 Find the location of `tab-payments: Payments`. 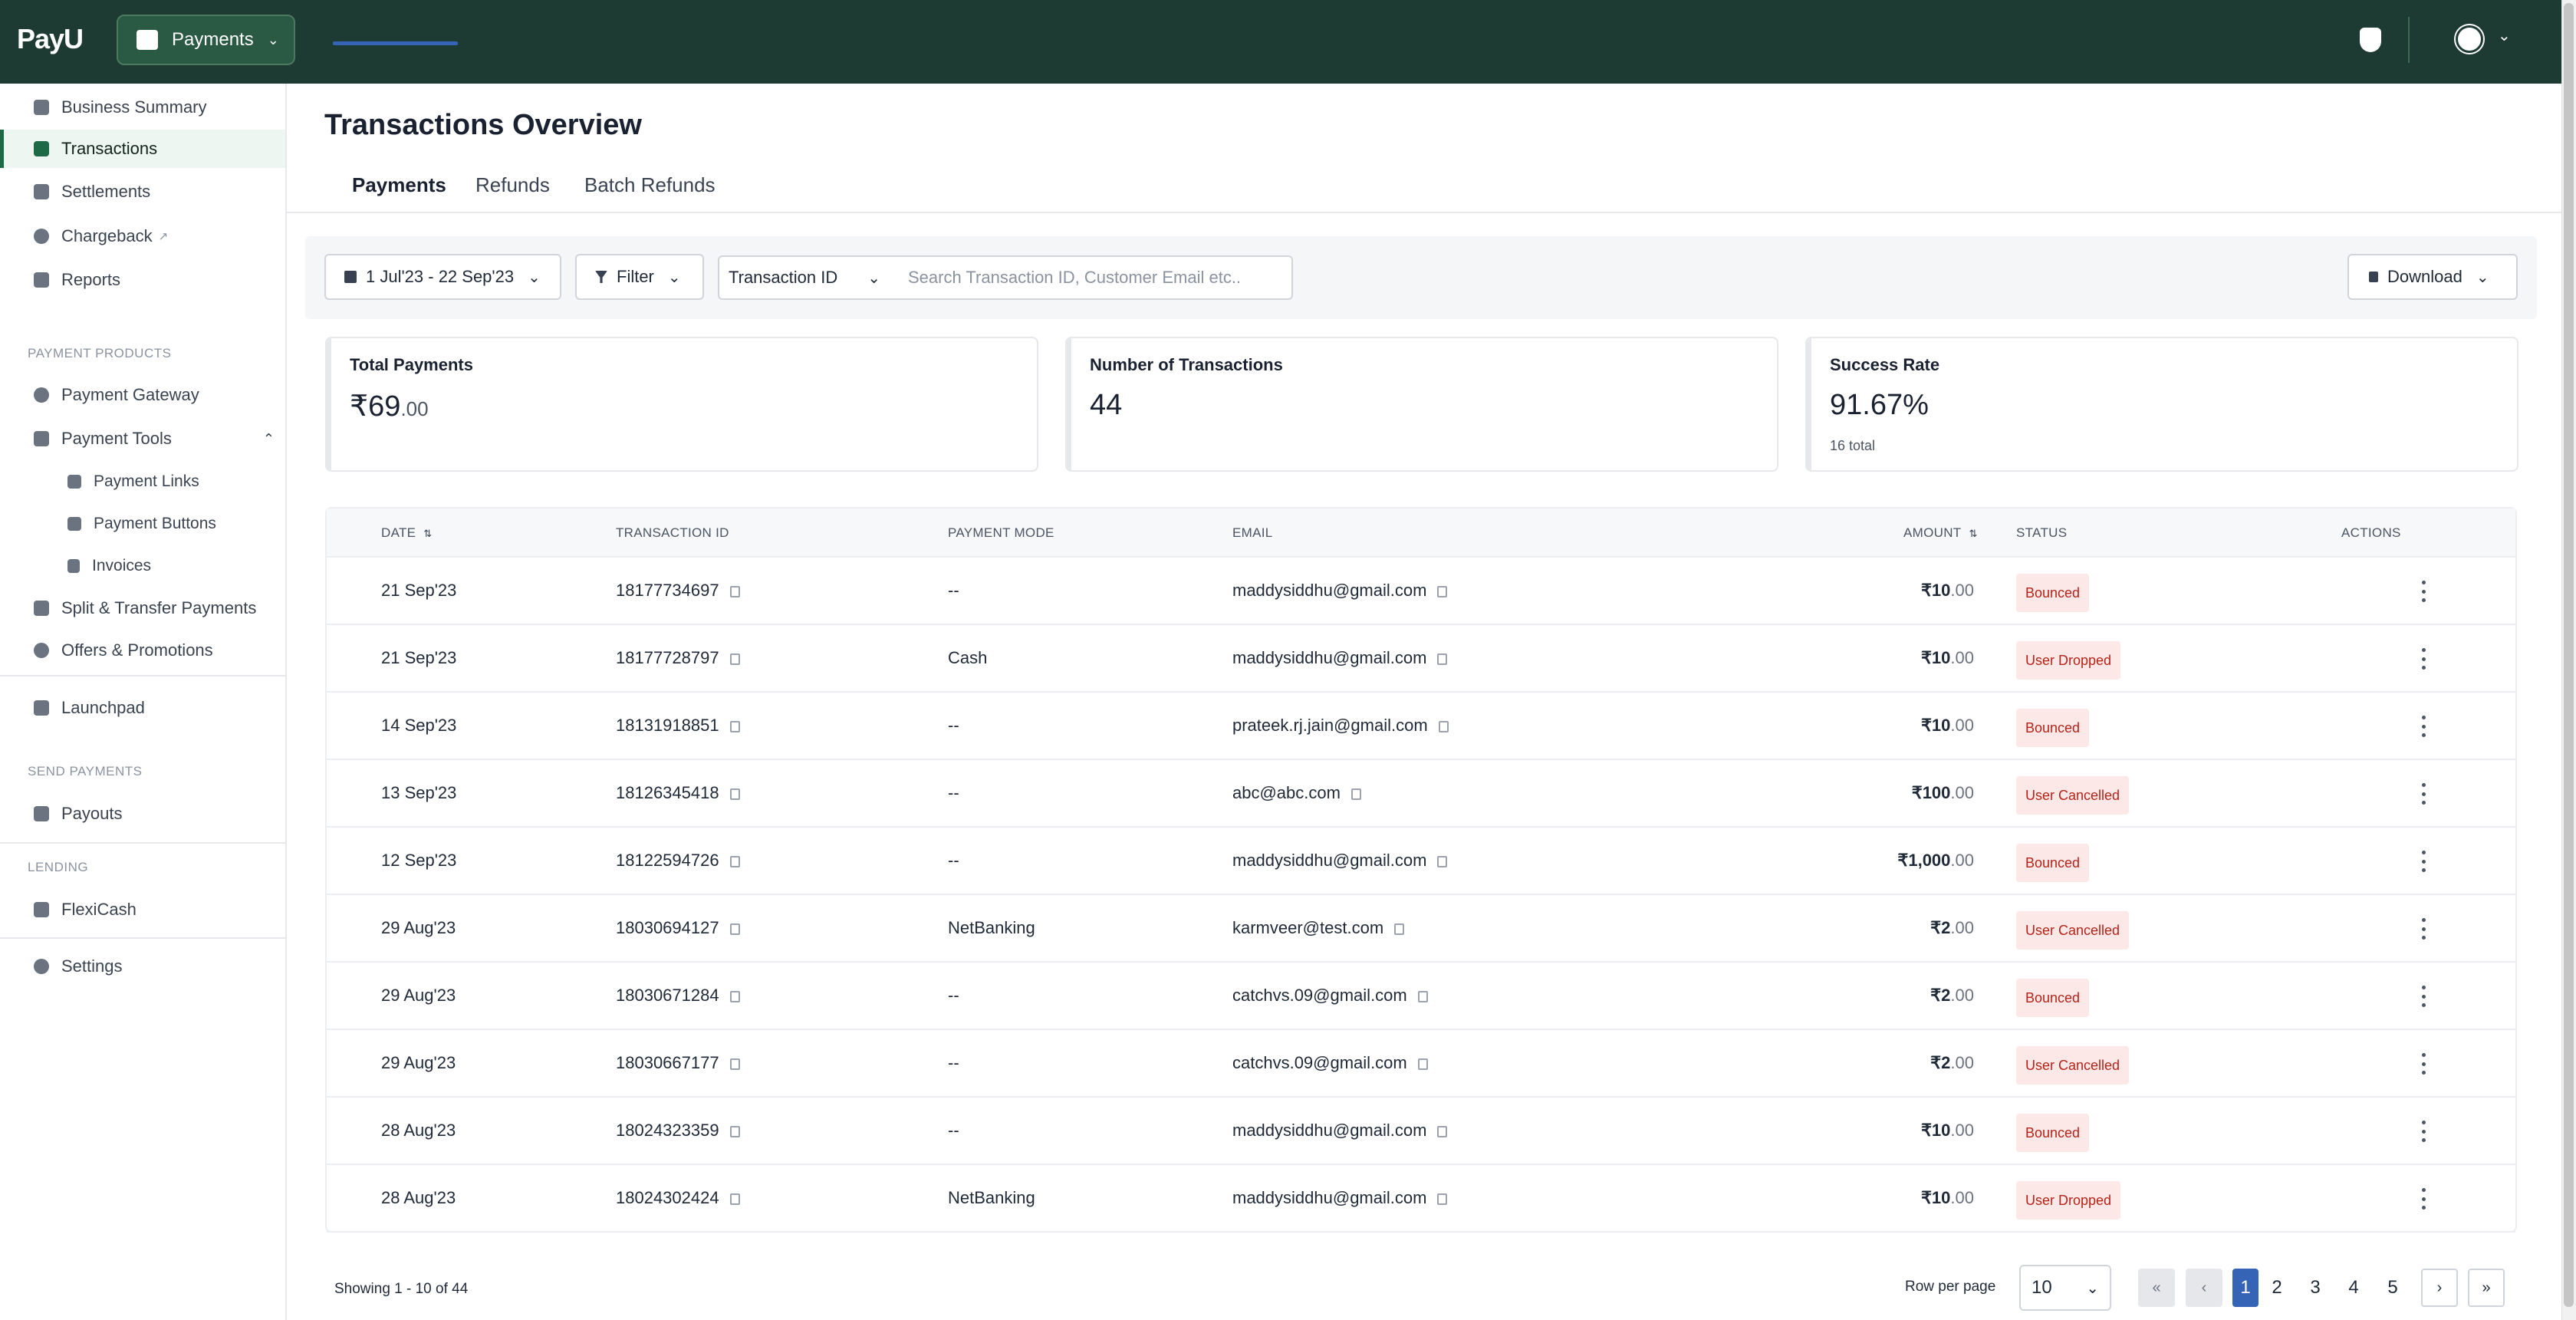

tab-payments: Payments is located at coordinates (399, 185).